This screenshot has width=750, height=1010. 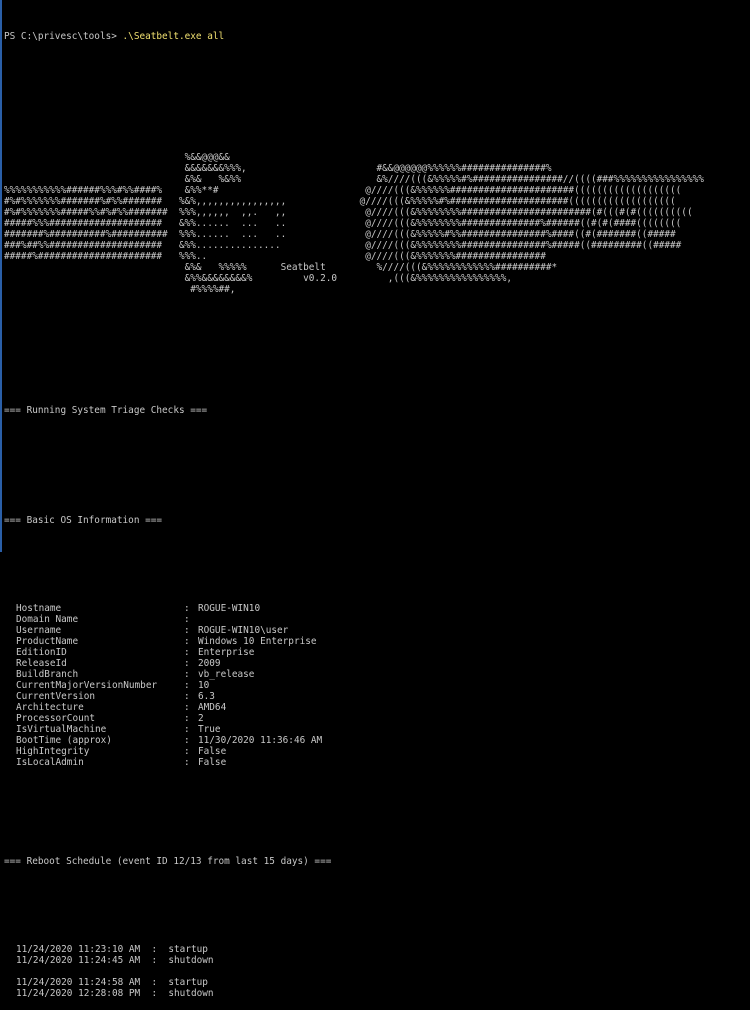 I want to click on os-info-key: Architecture, so click(x=50, y=707).